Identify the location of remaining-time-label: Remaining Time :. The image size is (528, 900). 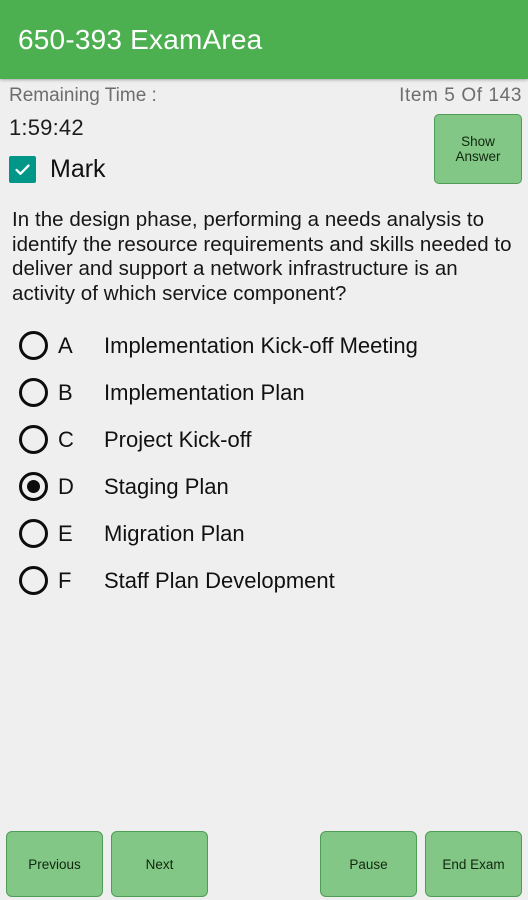
(83, 95).